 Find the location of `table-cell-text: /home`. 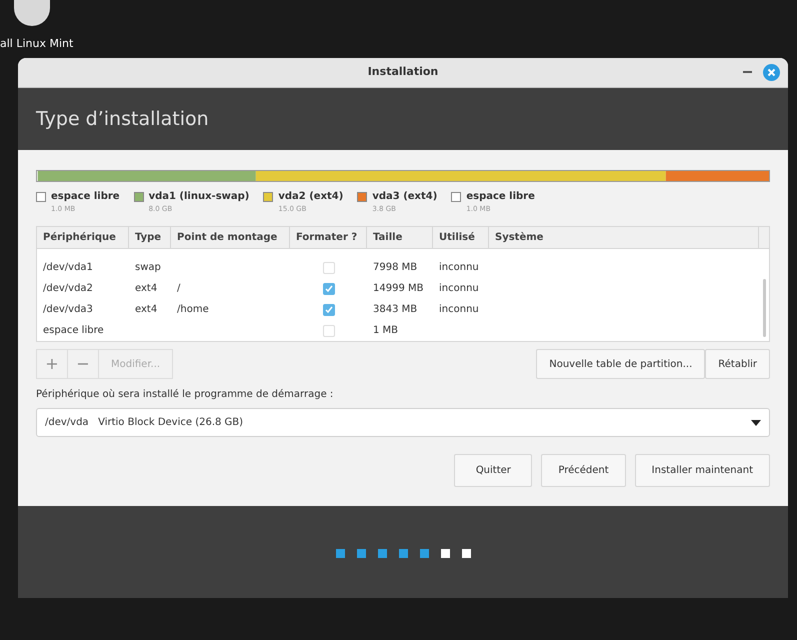

table-cell-text: /home is located at coordinates (193, 310).